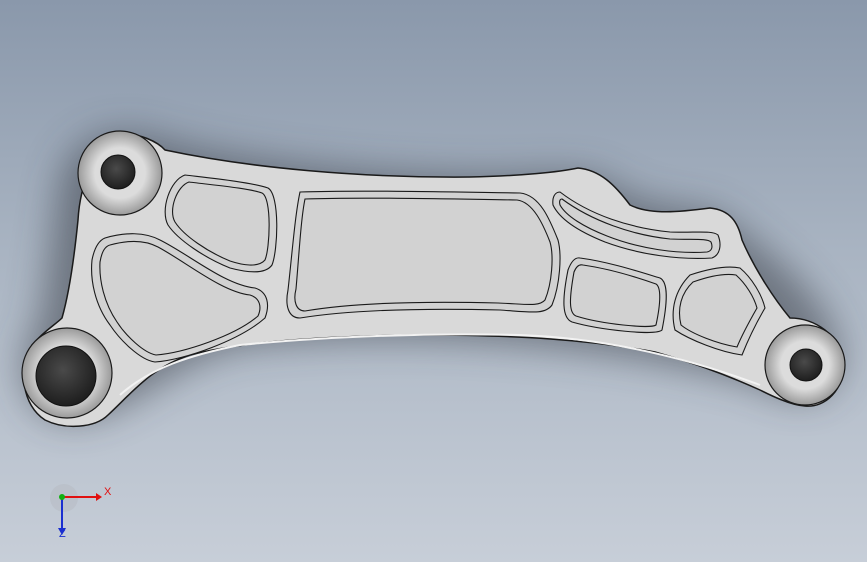  I want to click on pocket-center, so click(423, 254).